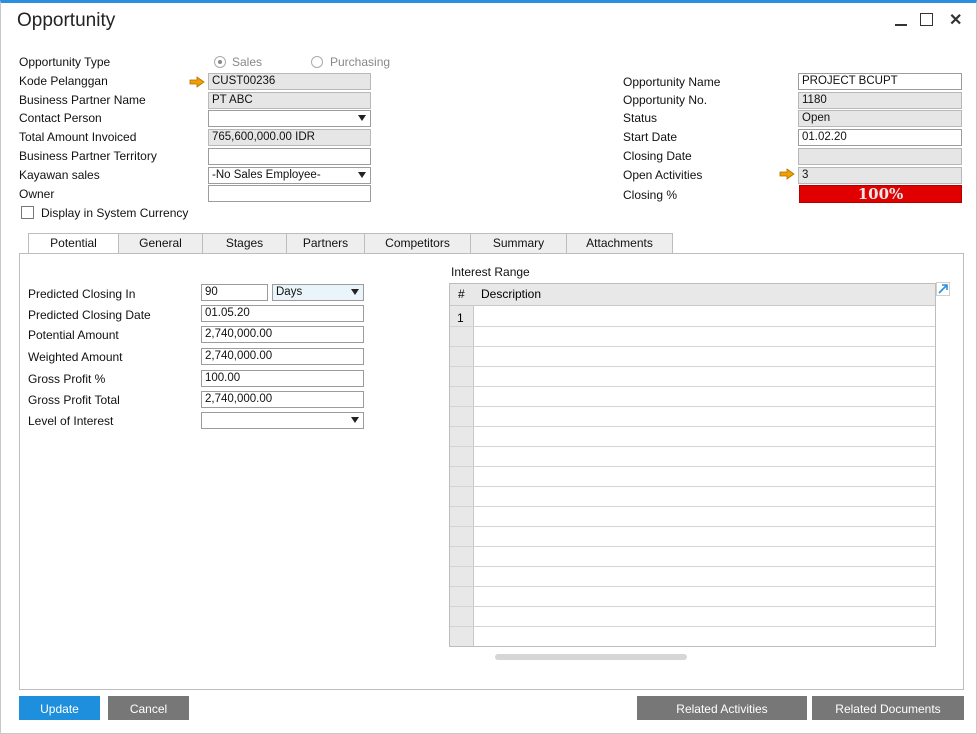 The image size is (977, 734). I want to click on owner-field, so click(289, 193).